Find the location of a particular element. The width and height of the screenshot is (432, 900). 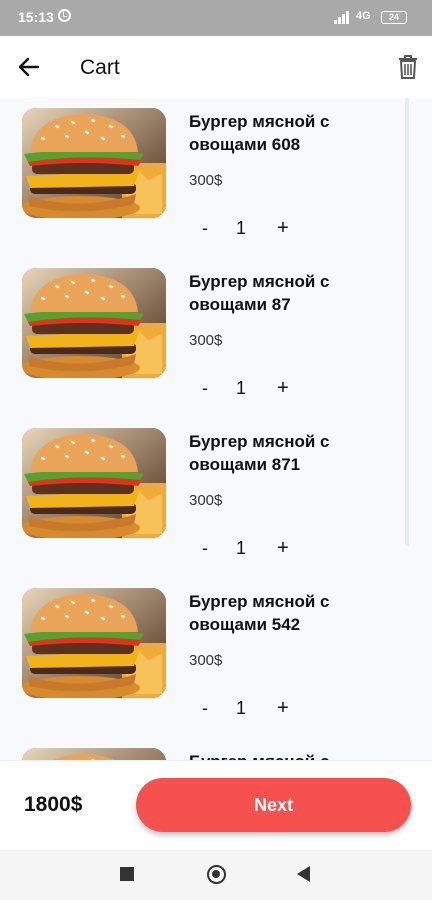

status-time: 15:13 is located at coordinates (36, 17).